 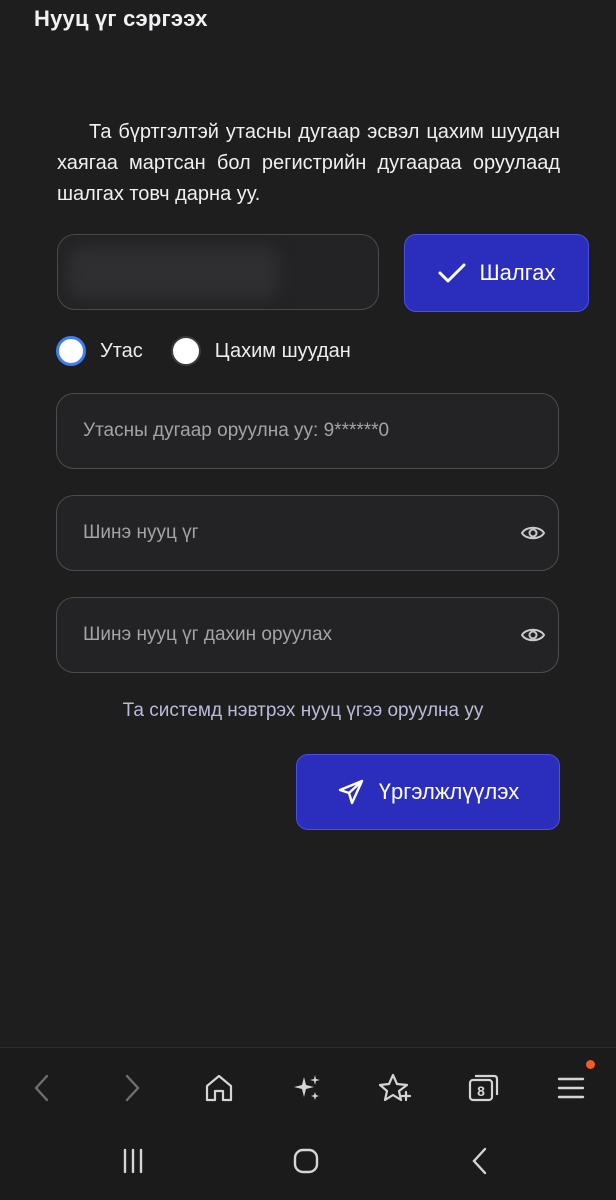 What do you see at coordinates (480, 1161) in the screenshot?
I see `back-nav-icon` at bounding box center [480, 1161].